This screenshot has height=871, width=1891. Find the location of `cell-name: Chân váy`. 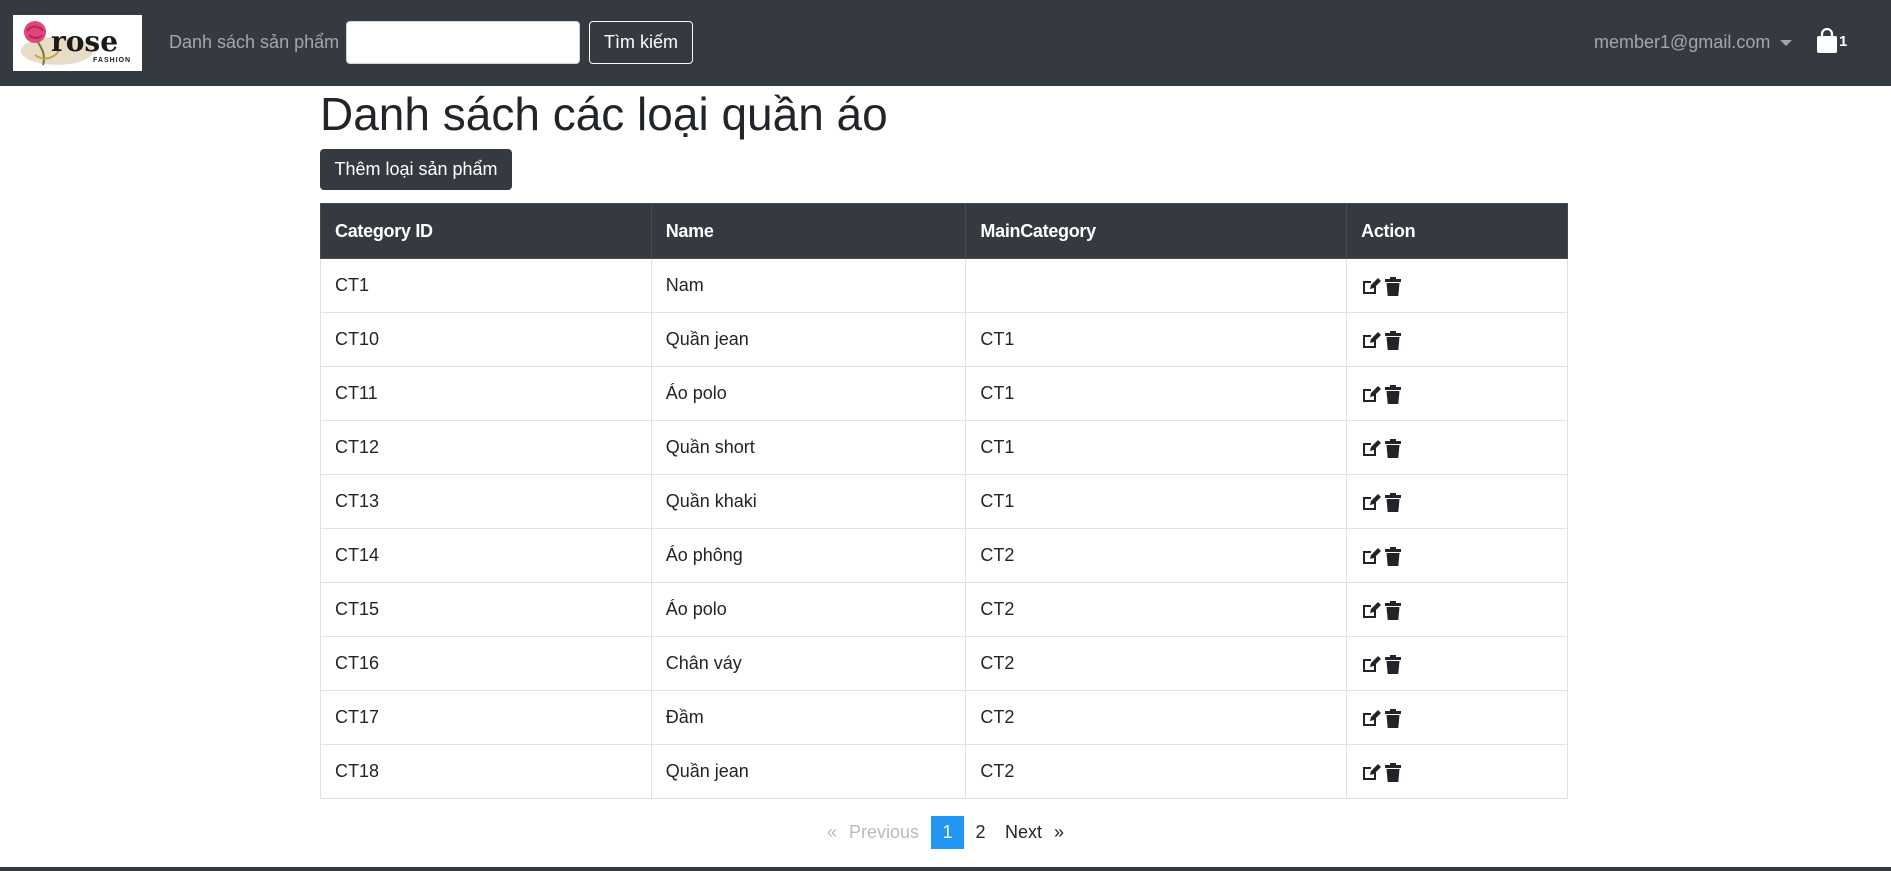

cell-name: Chân váy is located at coordinates (808, 663).